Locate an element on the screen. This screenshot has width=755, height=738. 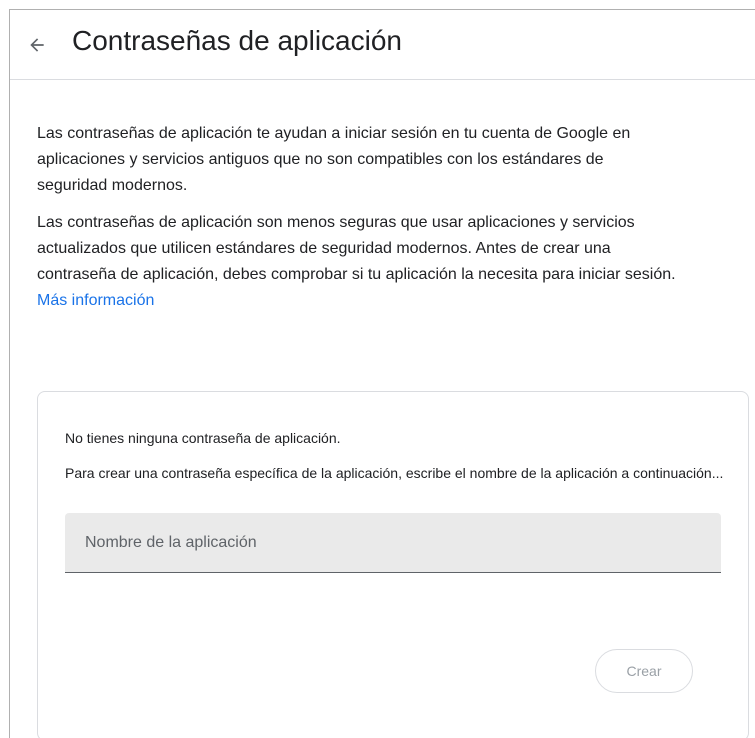
learn-more-link: Más información is located at coordinates (367, 301).